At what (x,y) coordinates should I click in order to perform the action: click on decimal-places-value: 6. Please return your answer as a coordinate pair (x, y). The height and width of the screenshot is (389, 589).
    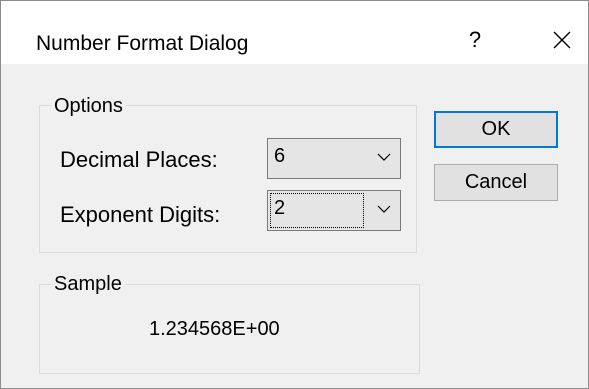
    Looking at the image, I should click on (280, 156).